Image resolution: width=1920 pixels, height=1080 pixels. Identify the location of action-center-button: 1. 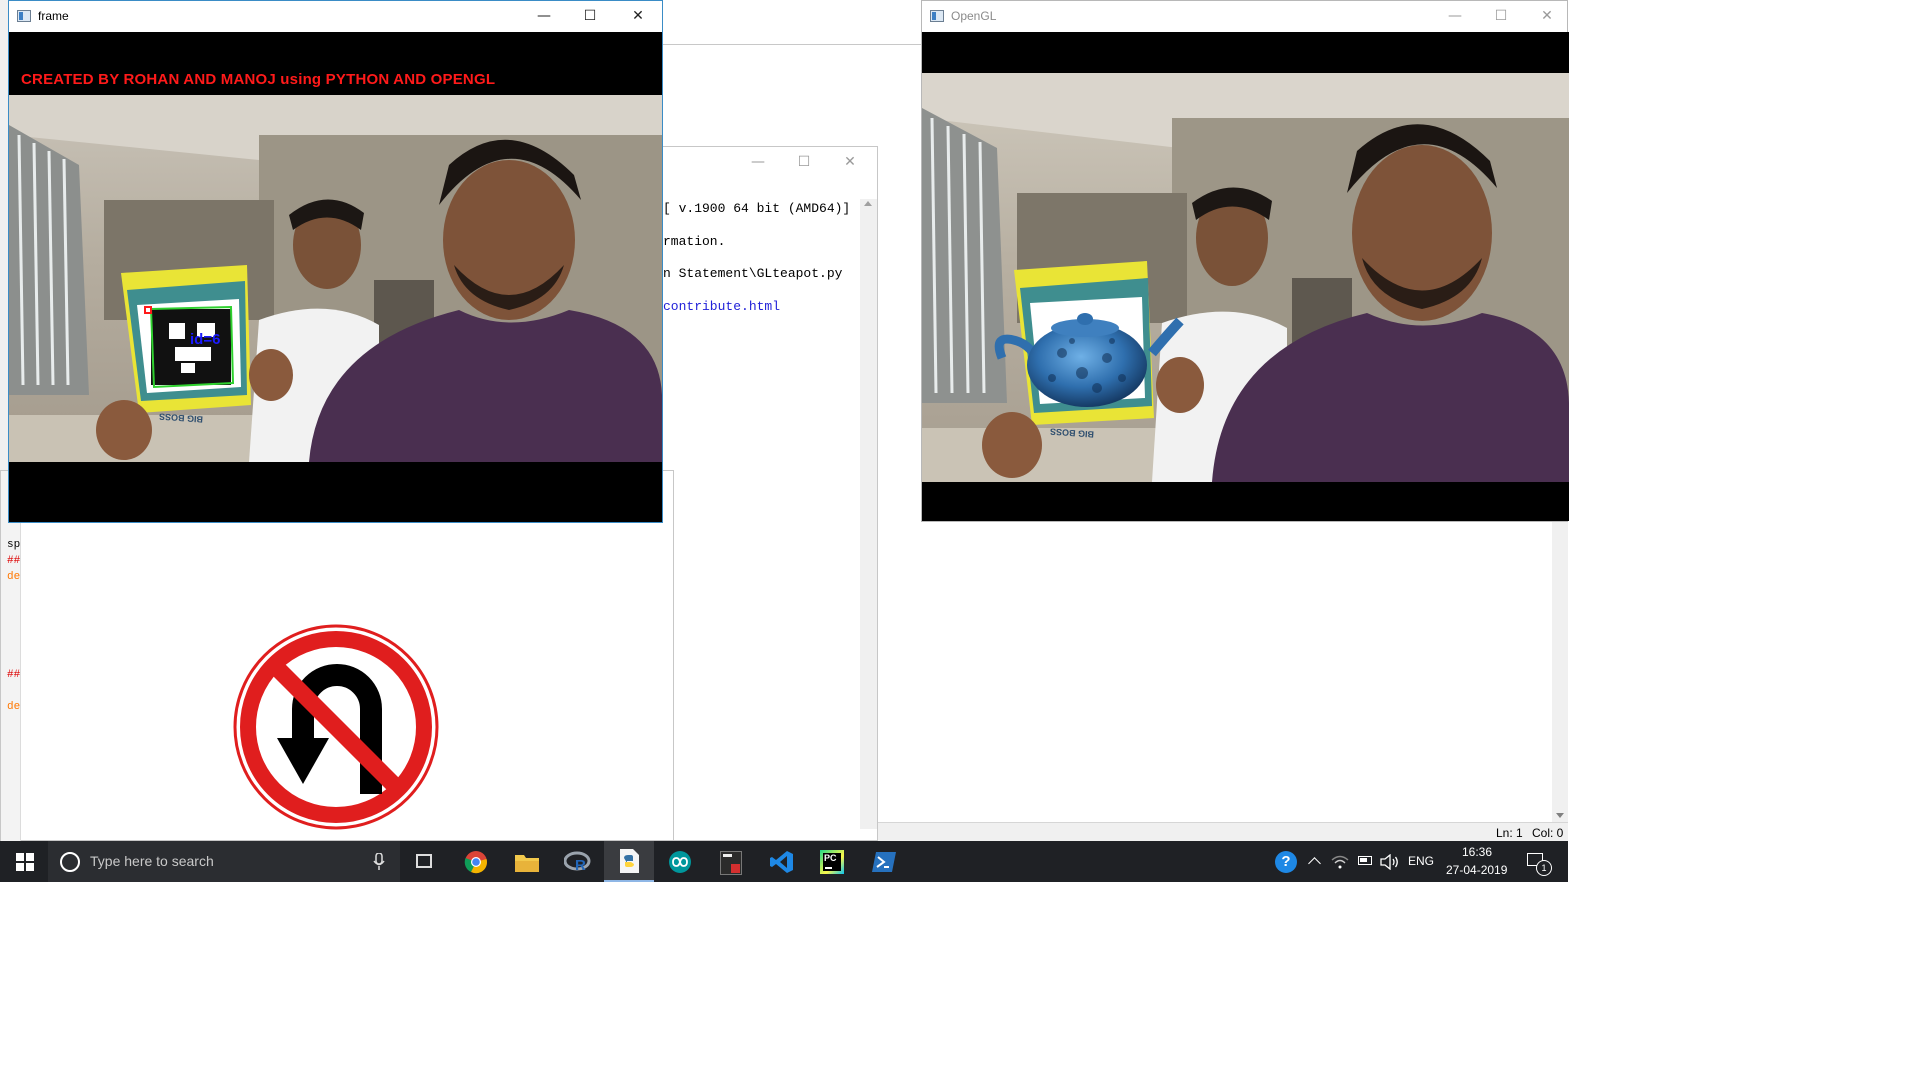
(1543, 861).